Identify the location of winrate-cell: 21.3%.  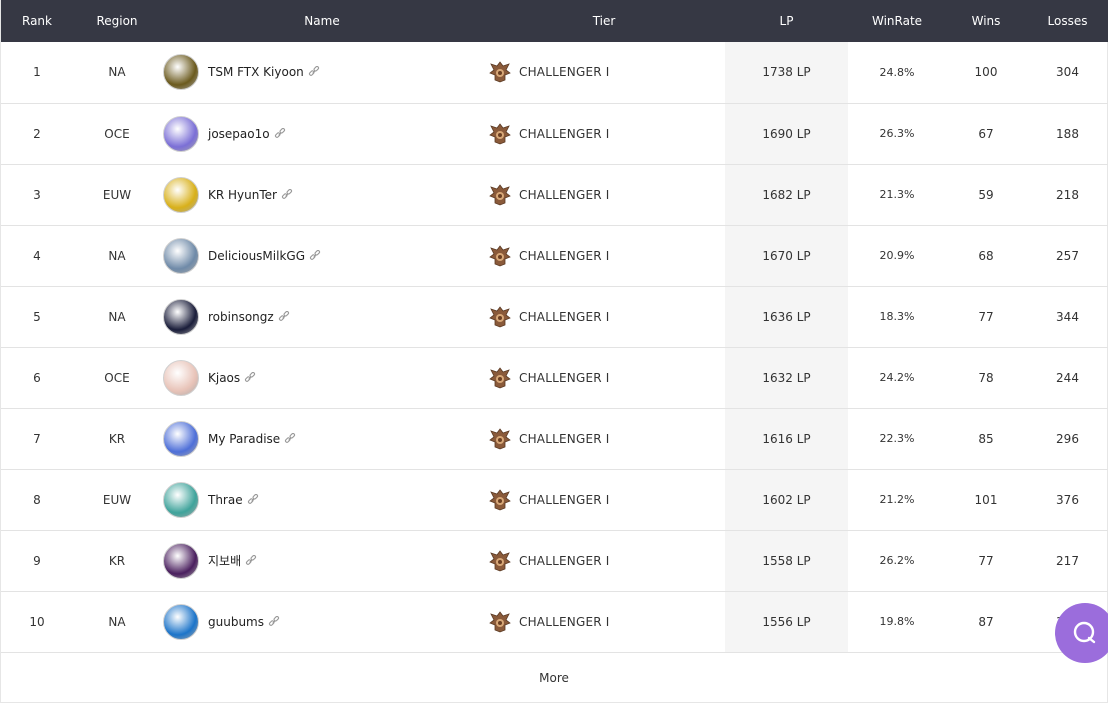
(897, 194).